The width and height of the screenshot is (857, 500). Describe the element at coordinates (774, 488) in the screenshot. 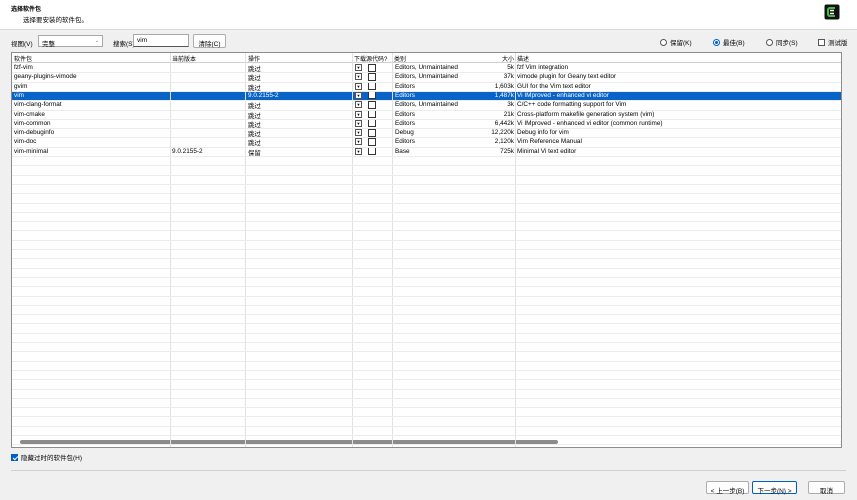

I see `next-button: 下一步(N) >` at that location.